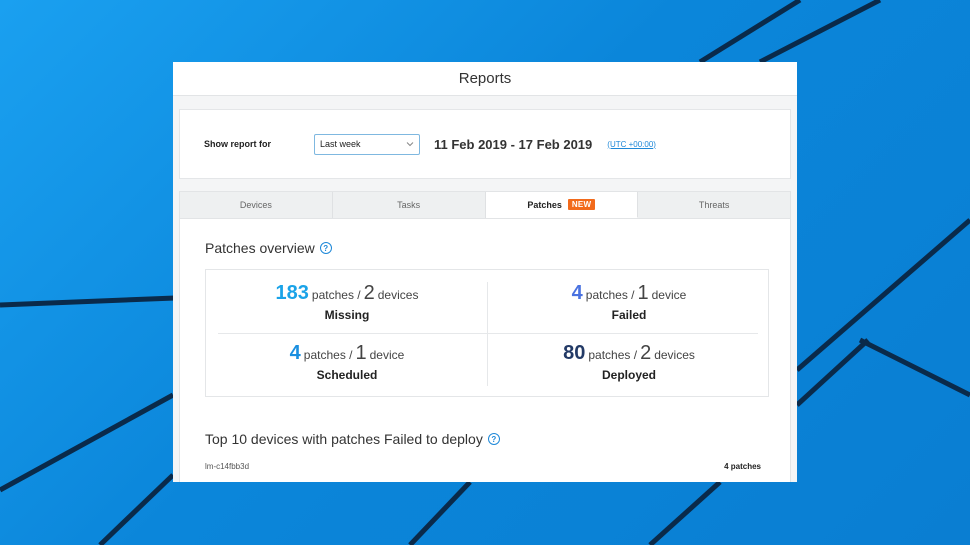 Image resolution: width=970 pixels, height=545 pixels. Describe the element at coordinates (347, 375) in the screenshot. I see `scheduled-label: Scheduled` at that location.